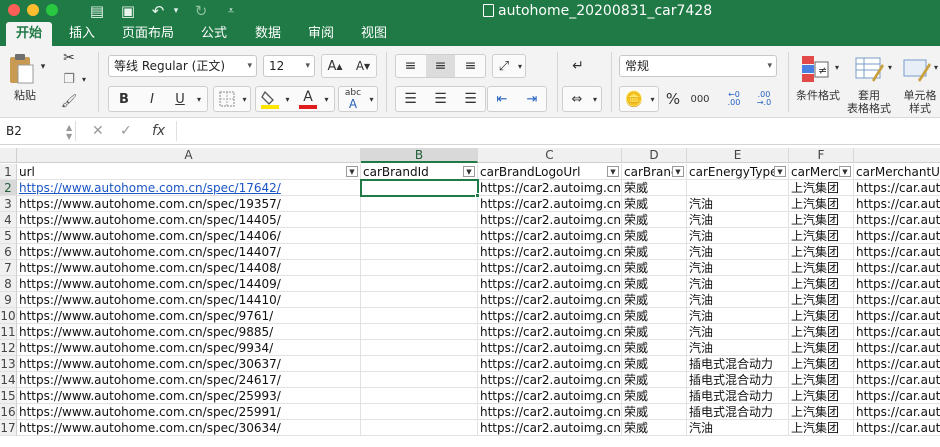 This screenshot has height=447, width=940. I want to click on close-window-button, so click(14, 10).